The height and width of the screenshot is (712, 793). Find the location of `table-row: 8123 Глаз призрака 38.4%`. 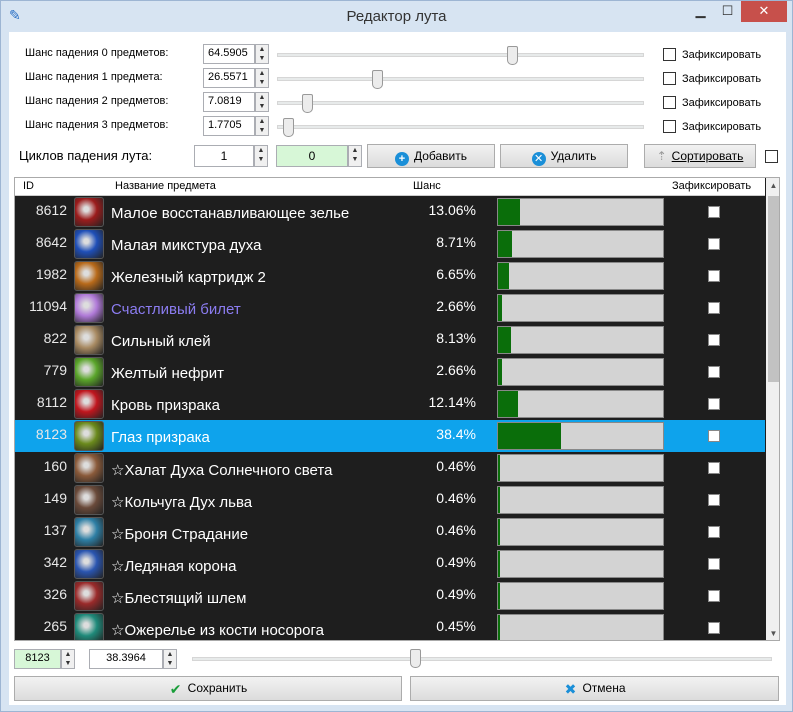

table-row: 8123 Глаз призрака 38.4% is located at coordinates (390, 436).